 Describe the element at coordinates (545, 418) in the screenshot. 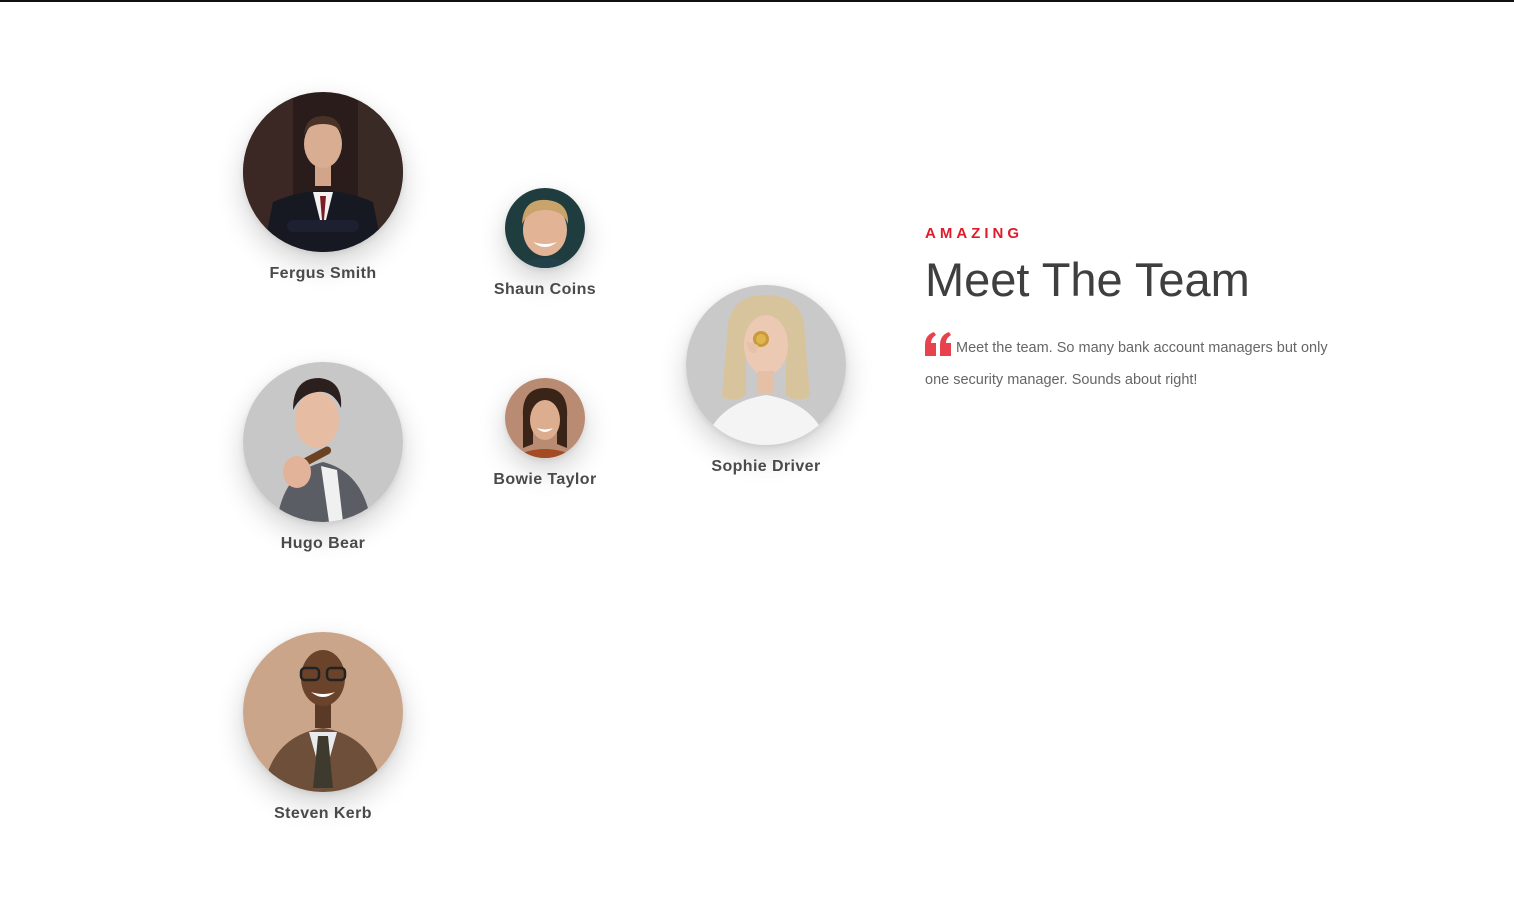

I see `avatar-bowie-taylor` at that location.